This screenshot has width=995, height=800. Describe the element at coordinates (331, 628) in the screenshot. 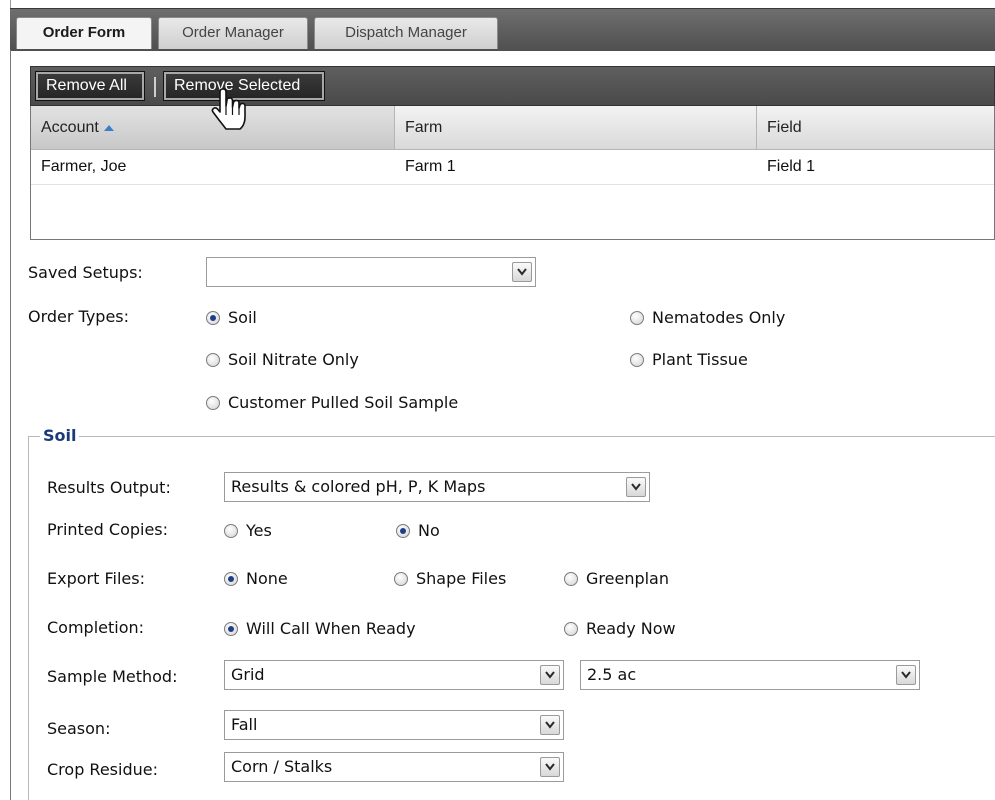

I see `radio-label: Will Call When Ready` at that location.